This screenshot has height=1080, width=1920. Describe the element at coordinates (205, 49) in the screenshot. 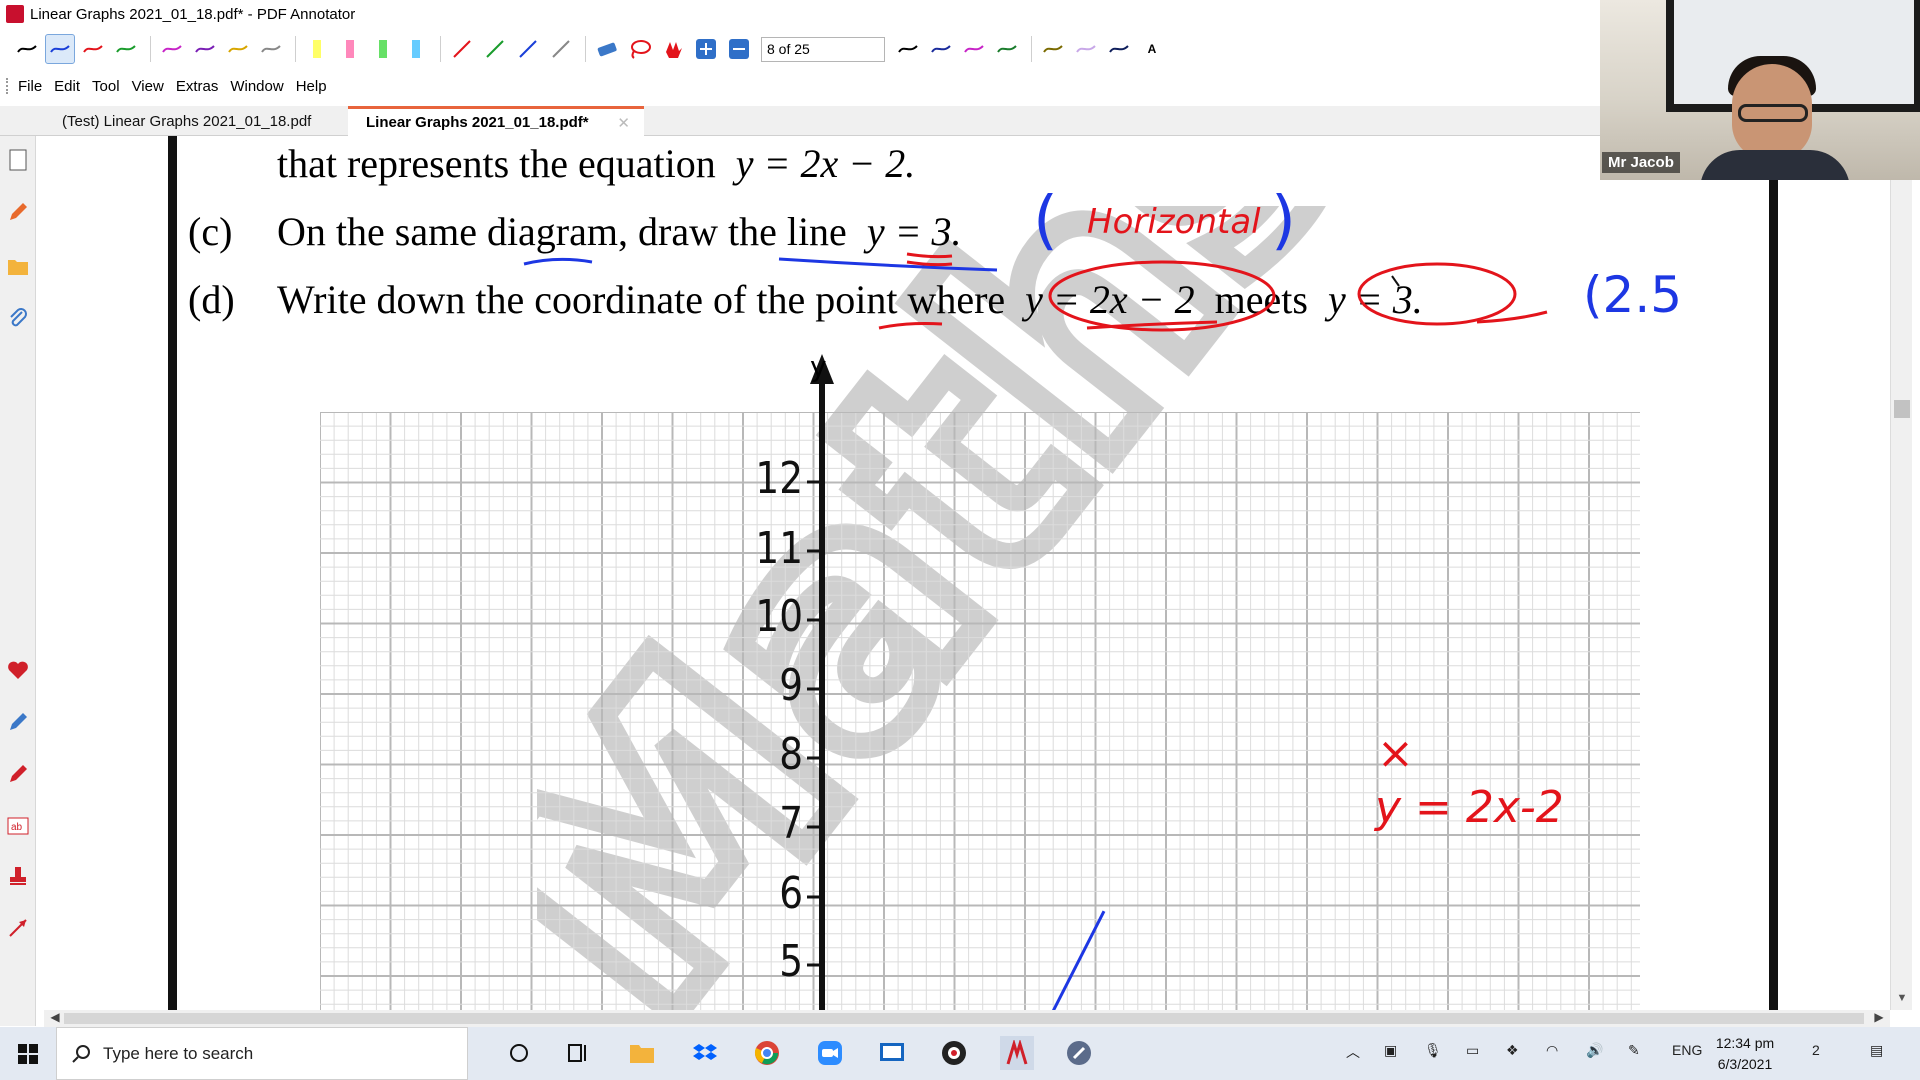

I see `pen-purple-button` at that location.